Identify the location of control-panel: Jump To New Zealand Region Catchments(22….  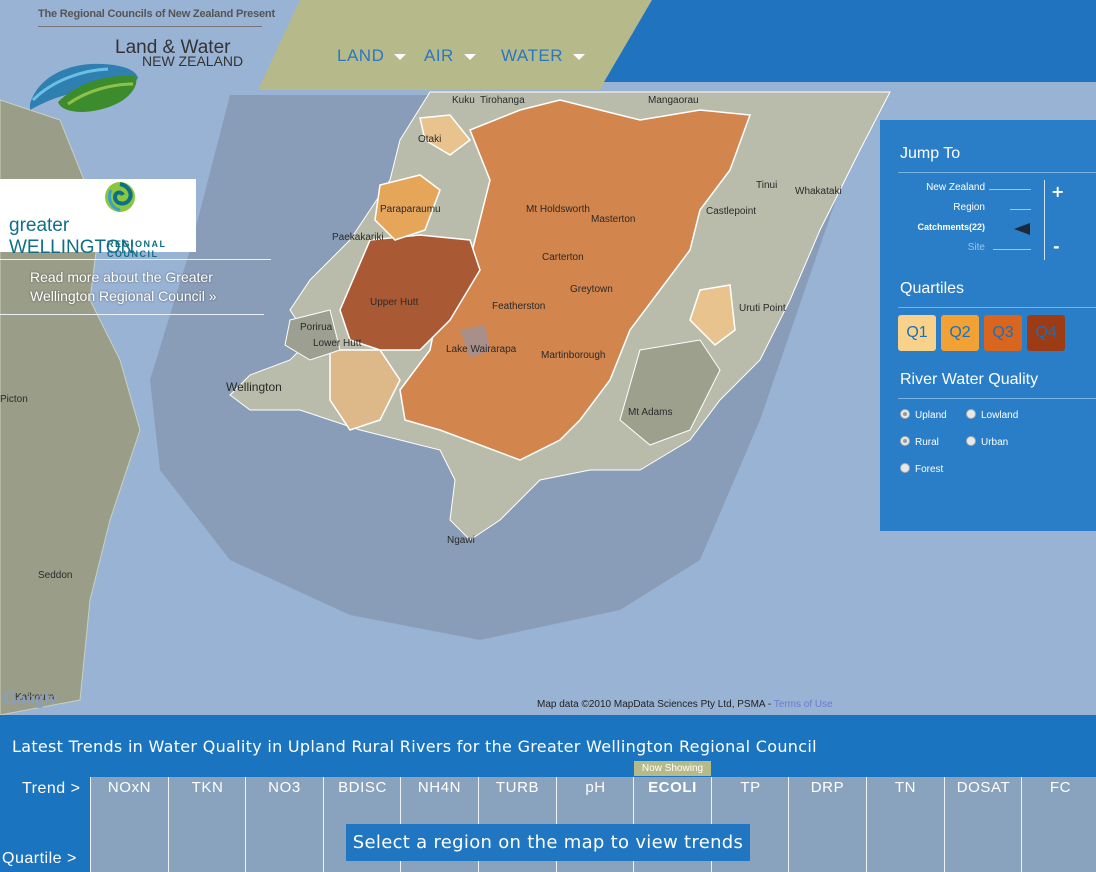
(988, 325).